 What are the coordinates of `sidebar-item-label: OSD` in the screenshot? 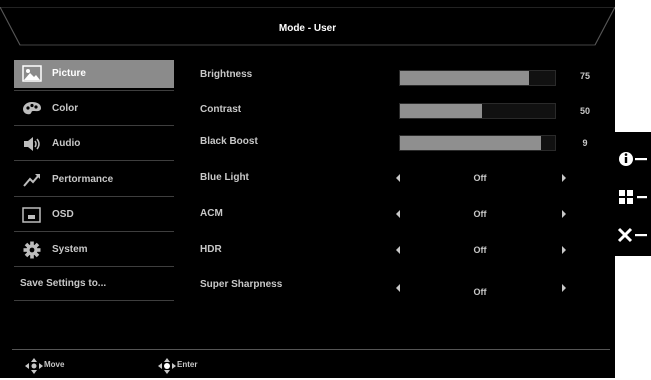 It's located at (63, 214).